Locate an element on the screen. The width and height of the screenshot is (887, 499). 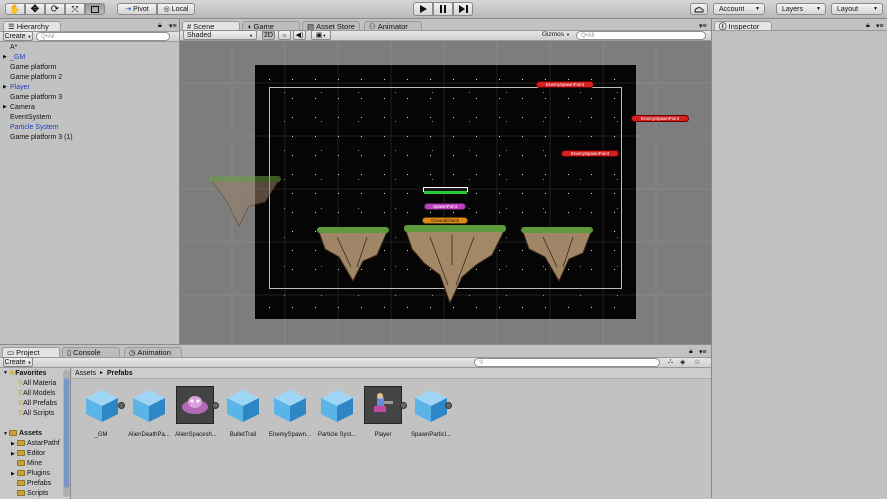
step-button is located at coordinates (463, 9).